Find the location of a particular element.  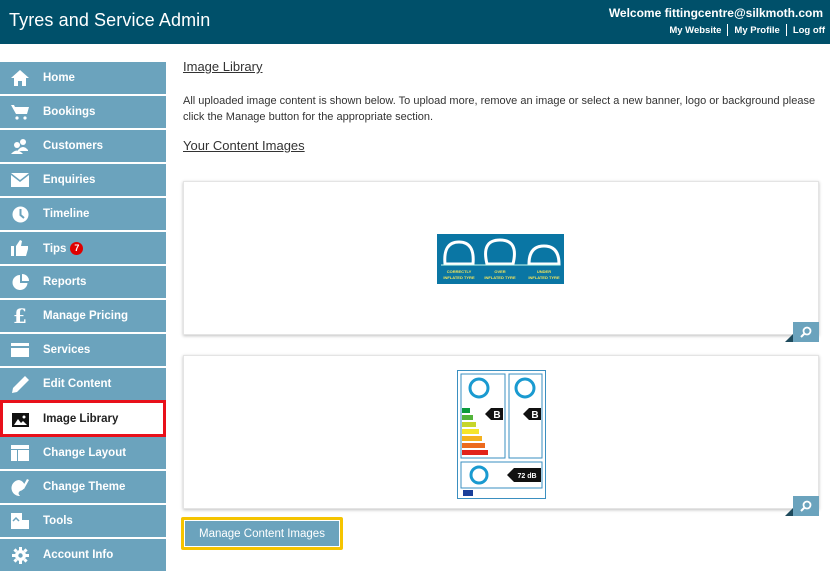

pie-chart-icon is located at coordinates (20, 282).